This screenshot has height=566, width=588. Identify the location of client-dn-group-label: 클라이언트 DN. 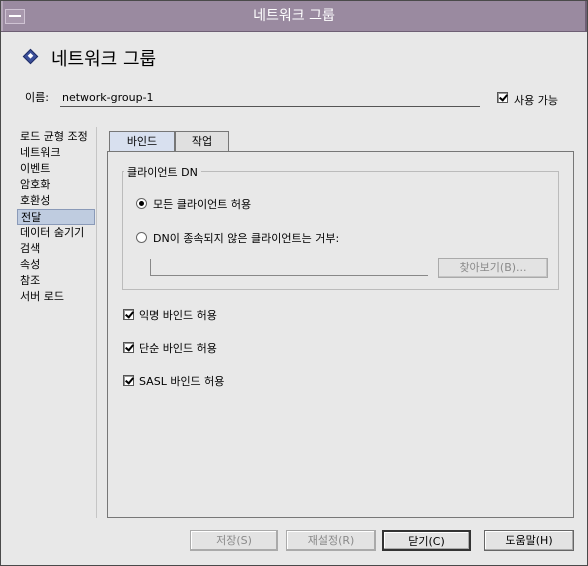
(162, 172).